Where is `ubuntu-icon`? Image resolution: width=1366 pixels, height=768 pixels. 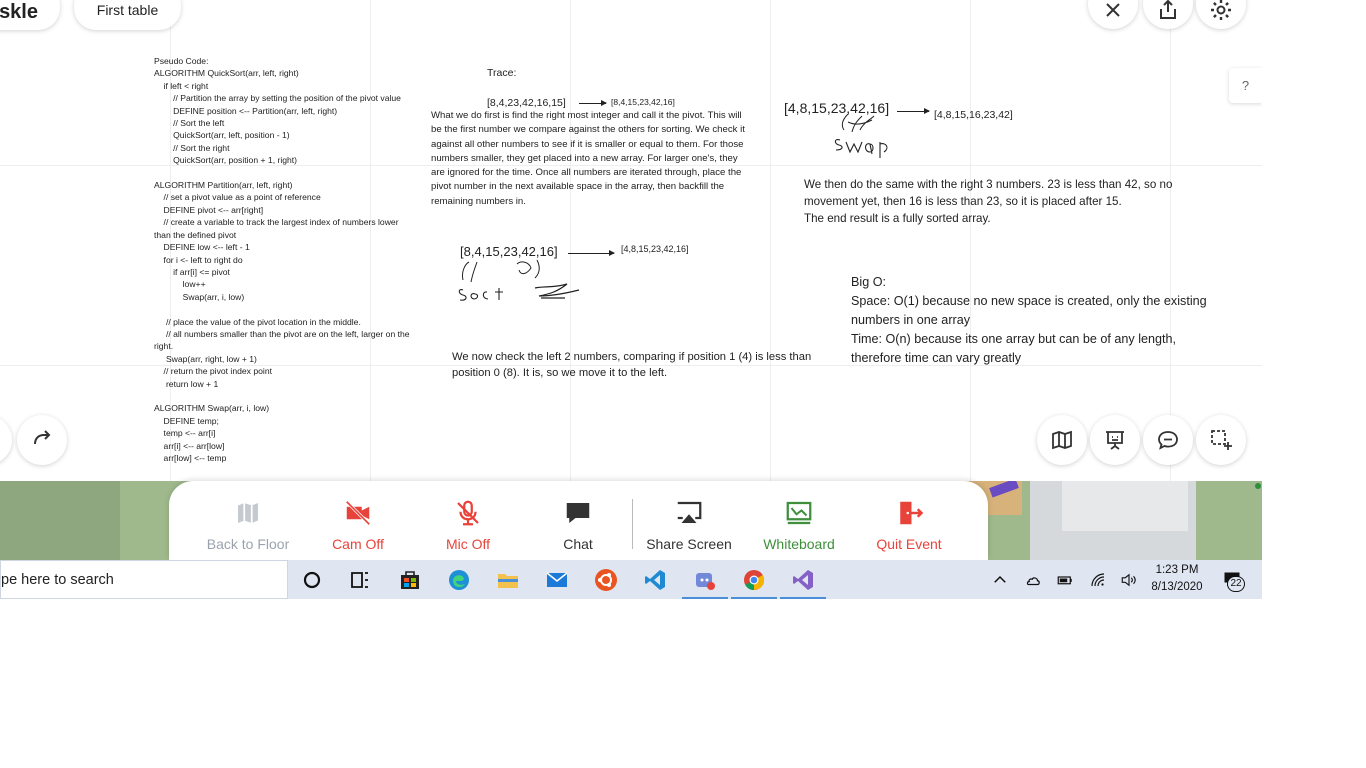
ubuntu-icon is located at coordinates (606, 580).